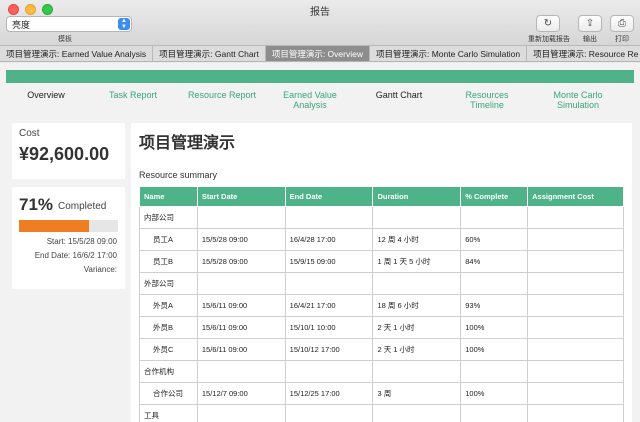  I want to click on template-select: 亮度 ▲ ▼, so click(69, 24).